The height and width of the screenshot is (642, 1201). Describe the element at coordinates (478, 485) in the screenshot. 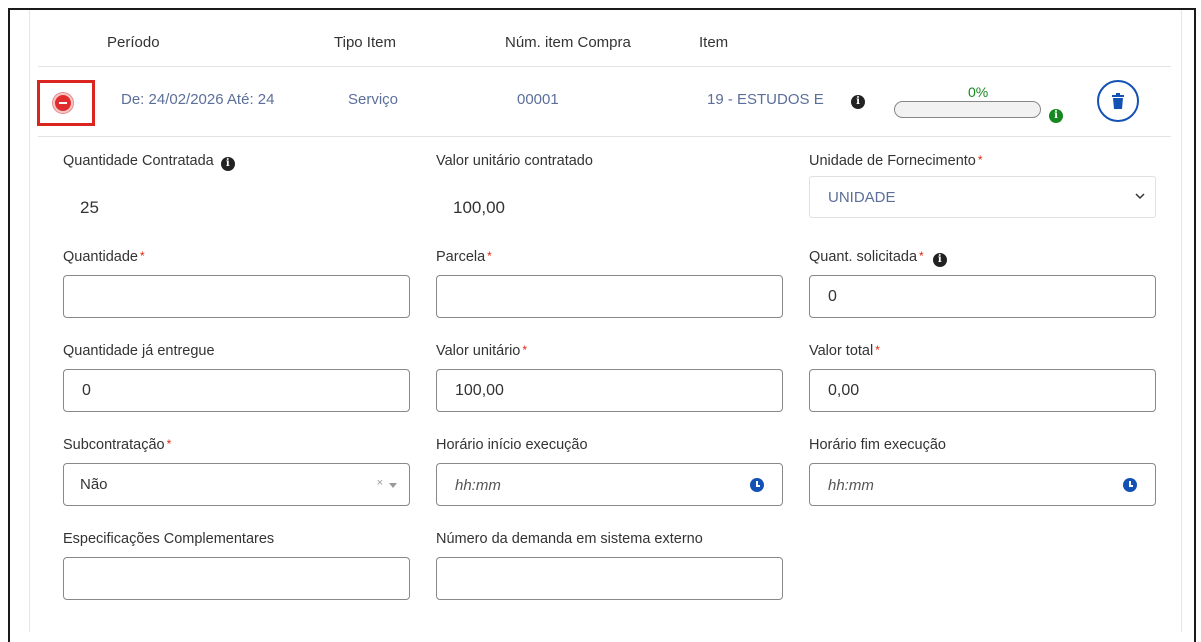

I see `horario-inicio-placeholder: hh:mm` at that location.